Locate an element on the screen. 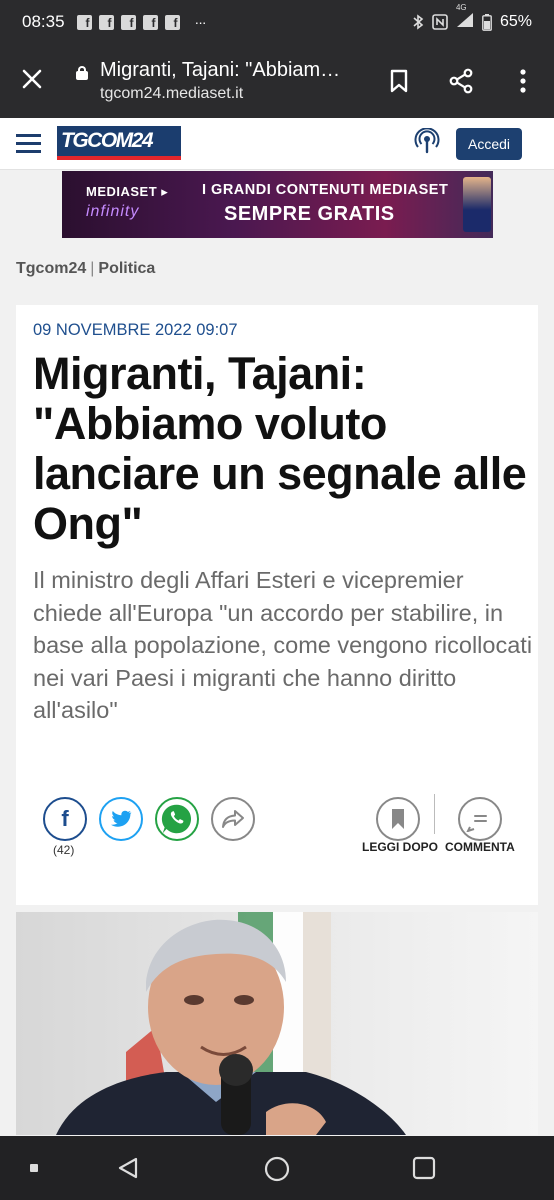  recents-dot-button is located at coordinates (34, 1168).